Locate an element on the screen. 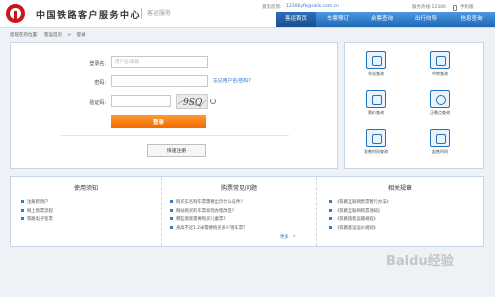 This screenshot has height=297, width=495. username-label: 登录名: is located at coordinates (97, 64).